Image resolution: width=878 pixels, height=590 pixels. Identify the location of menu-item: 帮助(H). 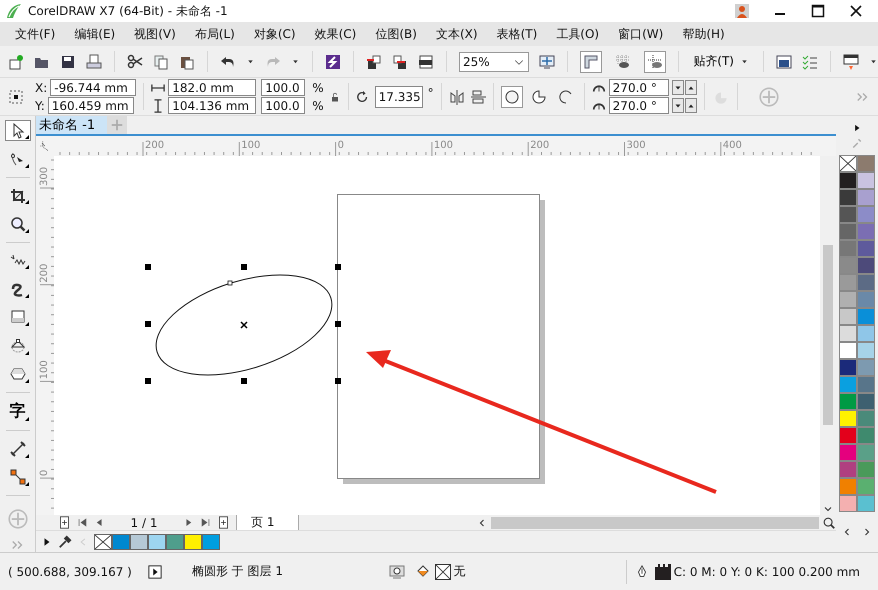
(704, 34).